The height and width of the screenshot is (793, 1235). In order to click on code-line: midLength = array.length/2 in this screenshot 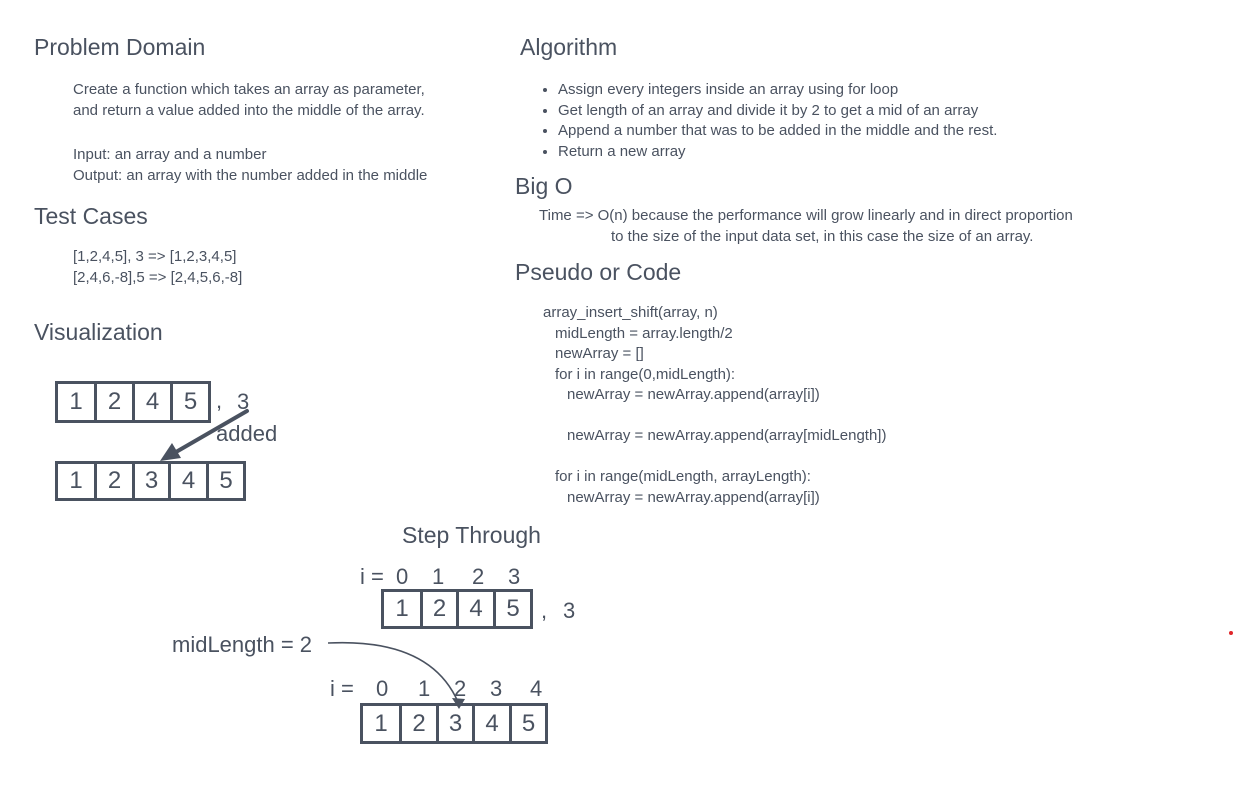, I will do `click(644, 333)`.